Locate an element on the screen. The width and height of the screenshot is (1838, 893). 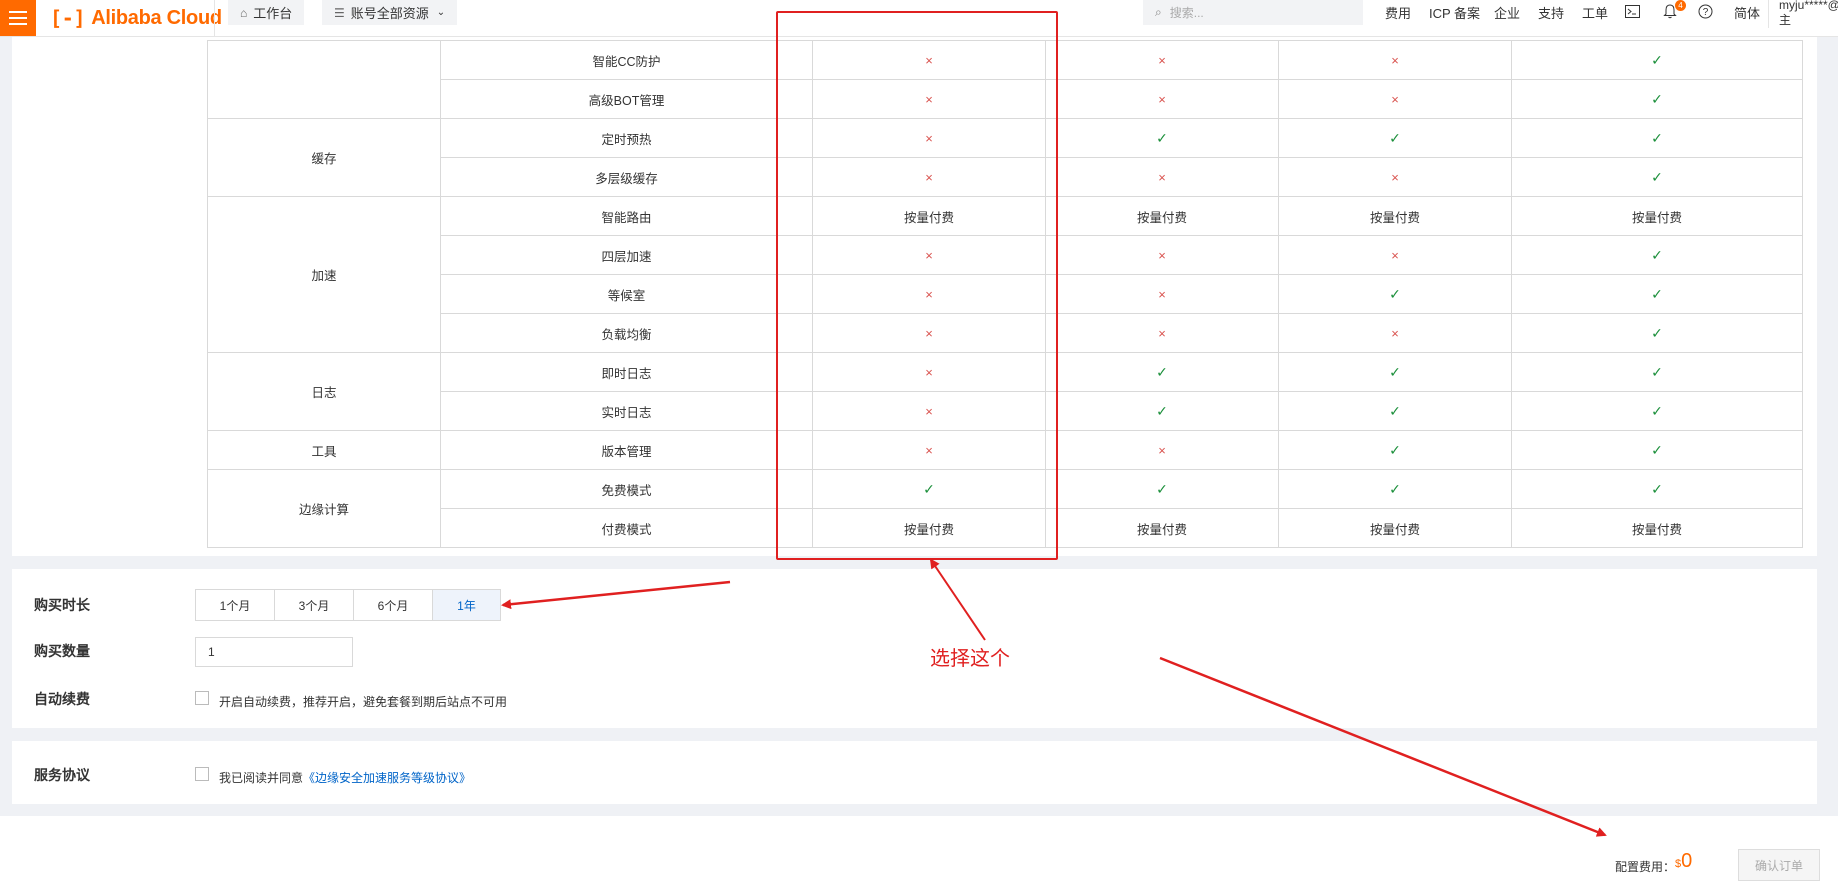
annotation-note: 选择这个 is located at coordinates (970, 659).